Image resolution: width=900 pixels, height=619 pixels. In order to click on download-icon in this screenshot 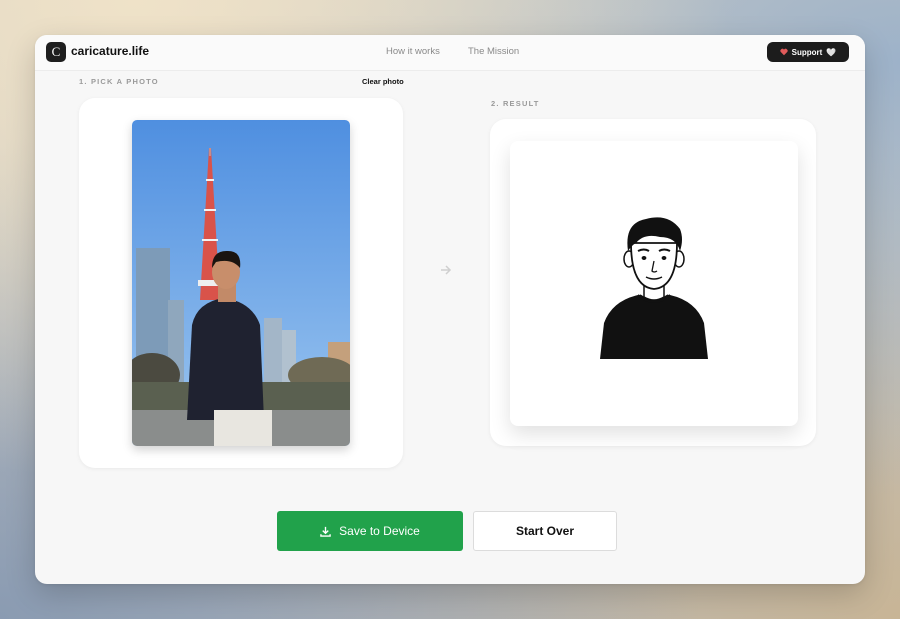, I will do `click(325, 531)`.